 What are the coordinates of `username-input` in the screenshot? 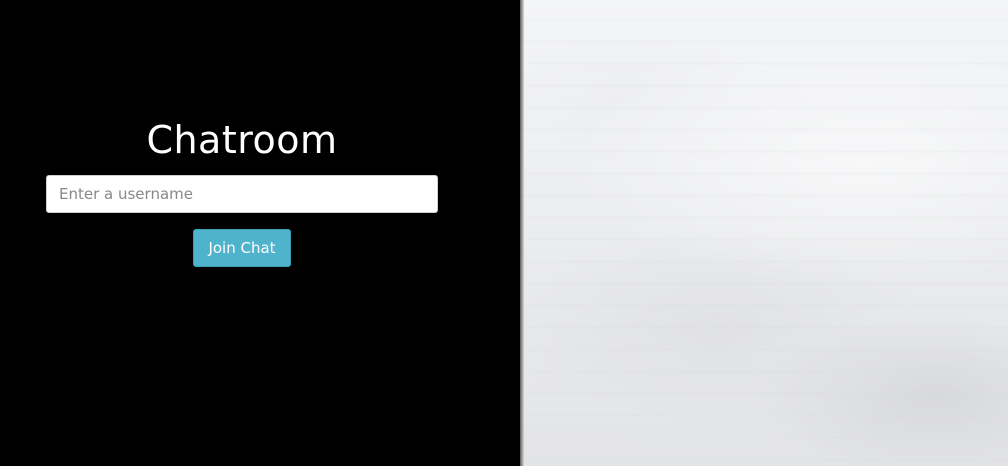 It's located at (242, 194).